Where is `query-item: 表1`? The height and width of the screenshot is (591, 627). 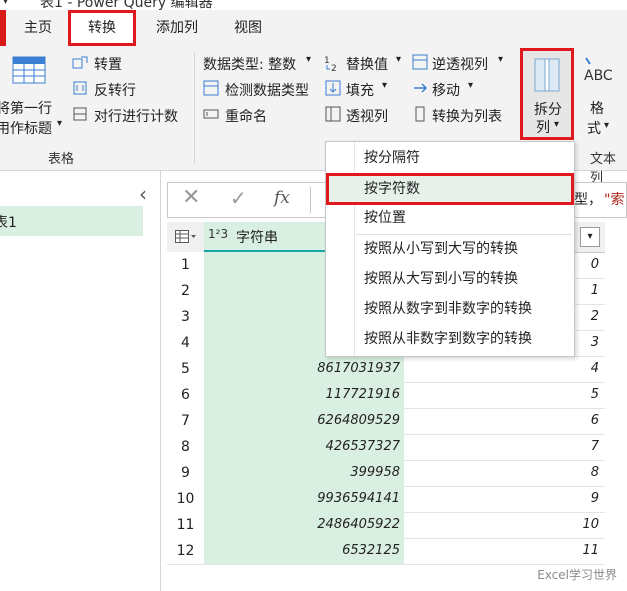 query-item: 表1 is located at coordinates (71, 221).